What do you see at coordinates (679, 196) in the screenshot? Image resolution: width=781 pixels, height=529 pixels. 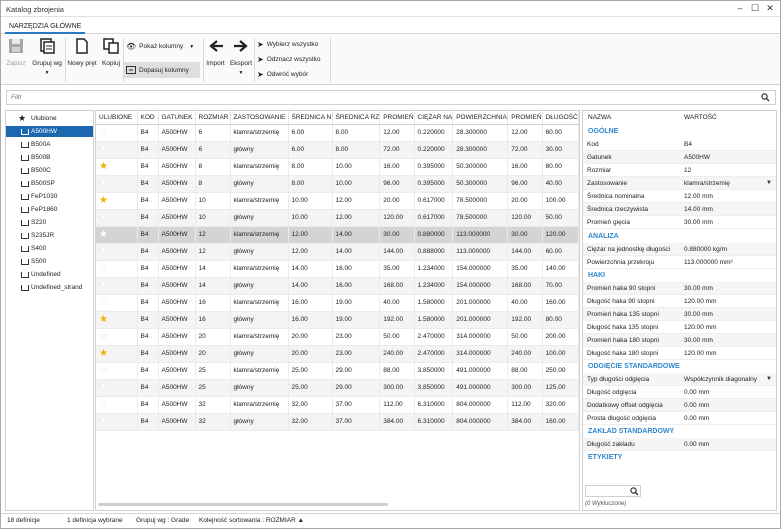 I see `property-row: Średnica nominalna 12.00 mm` at bounding box center [679, 196].